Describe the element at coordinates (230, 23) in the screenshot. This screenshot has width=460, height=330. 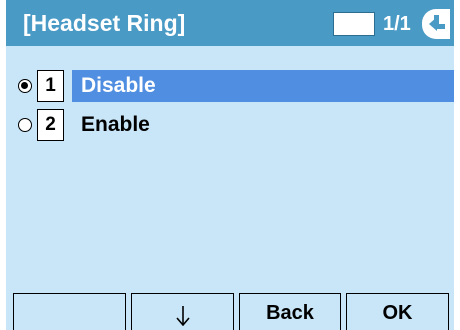
I see `title-bar: [Headset Ring] 1/1` at that location.